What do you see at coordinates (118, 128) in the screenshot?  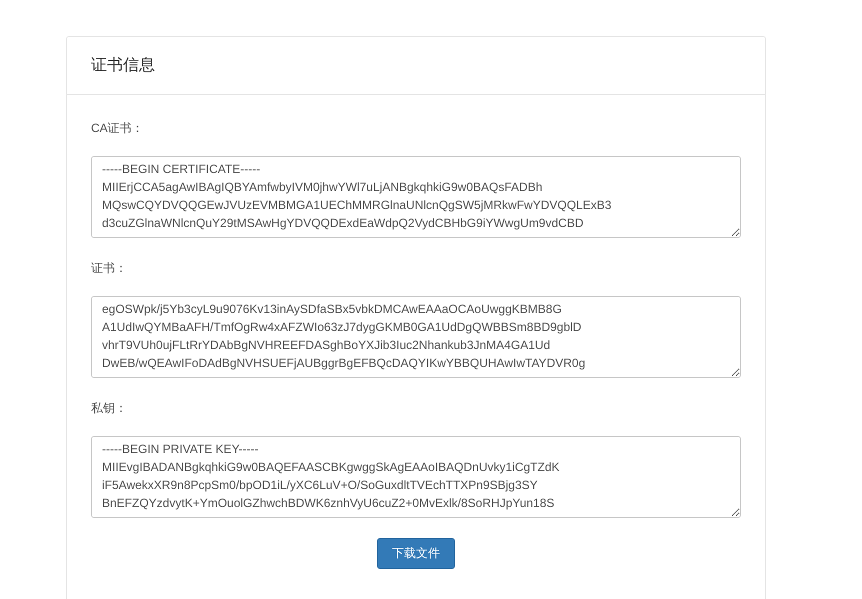 I see `field-label: CA证书：` at bounding box center [118, 128].